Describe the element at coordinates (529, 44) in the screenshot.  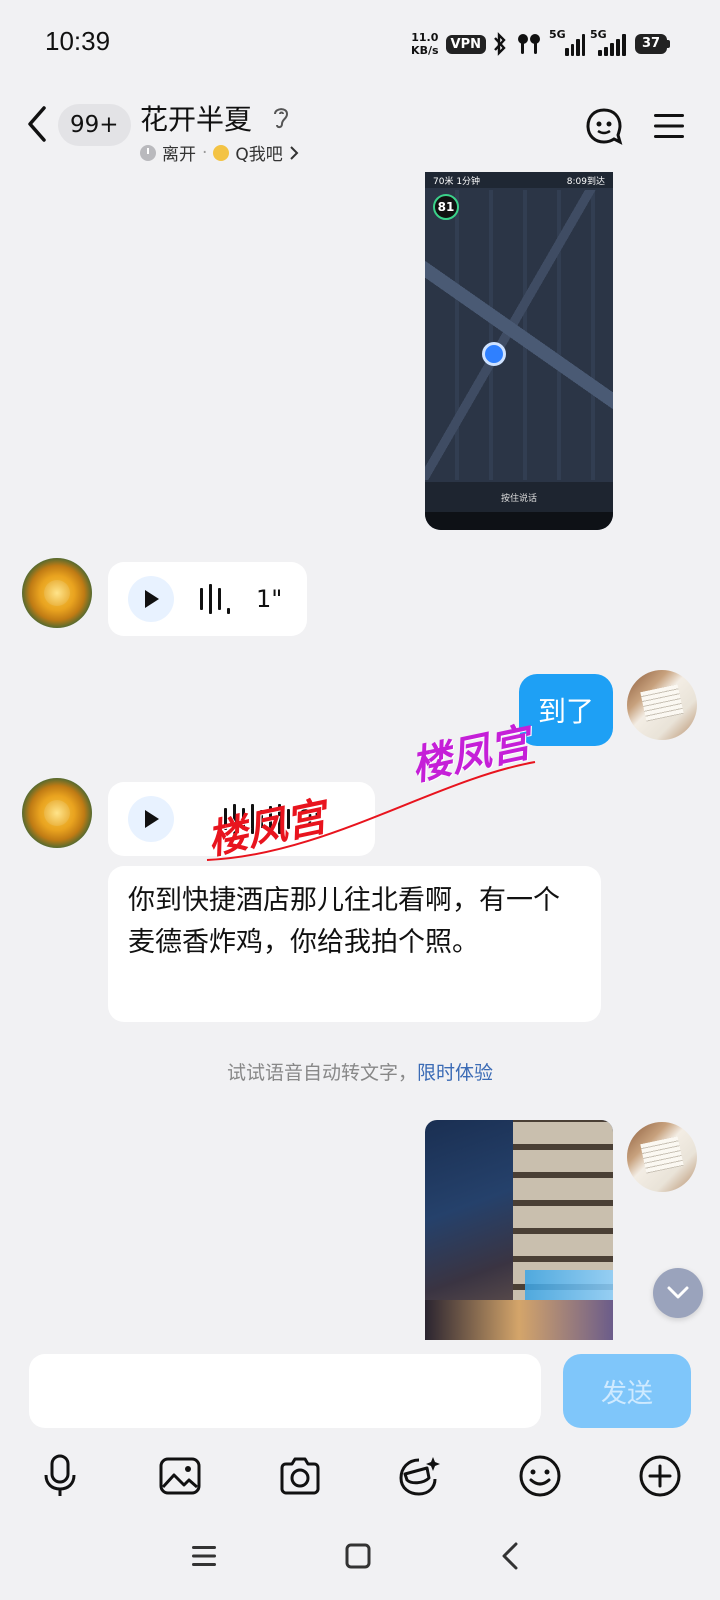
I see `earbuds-icon` at that location.